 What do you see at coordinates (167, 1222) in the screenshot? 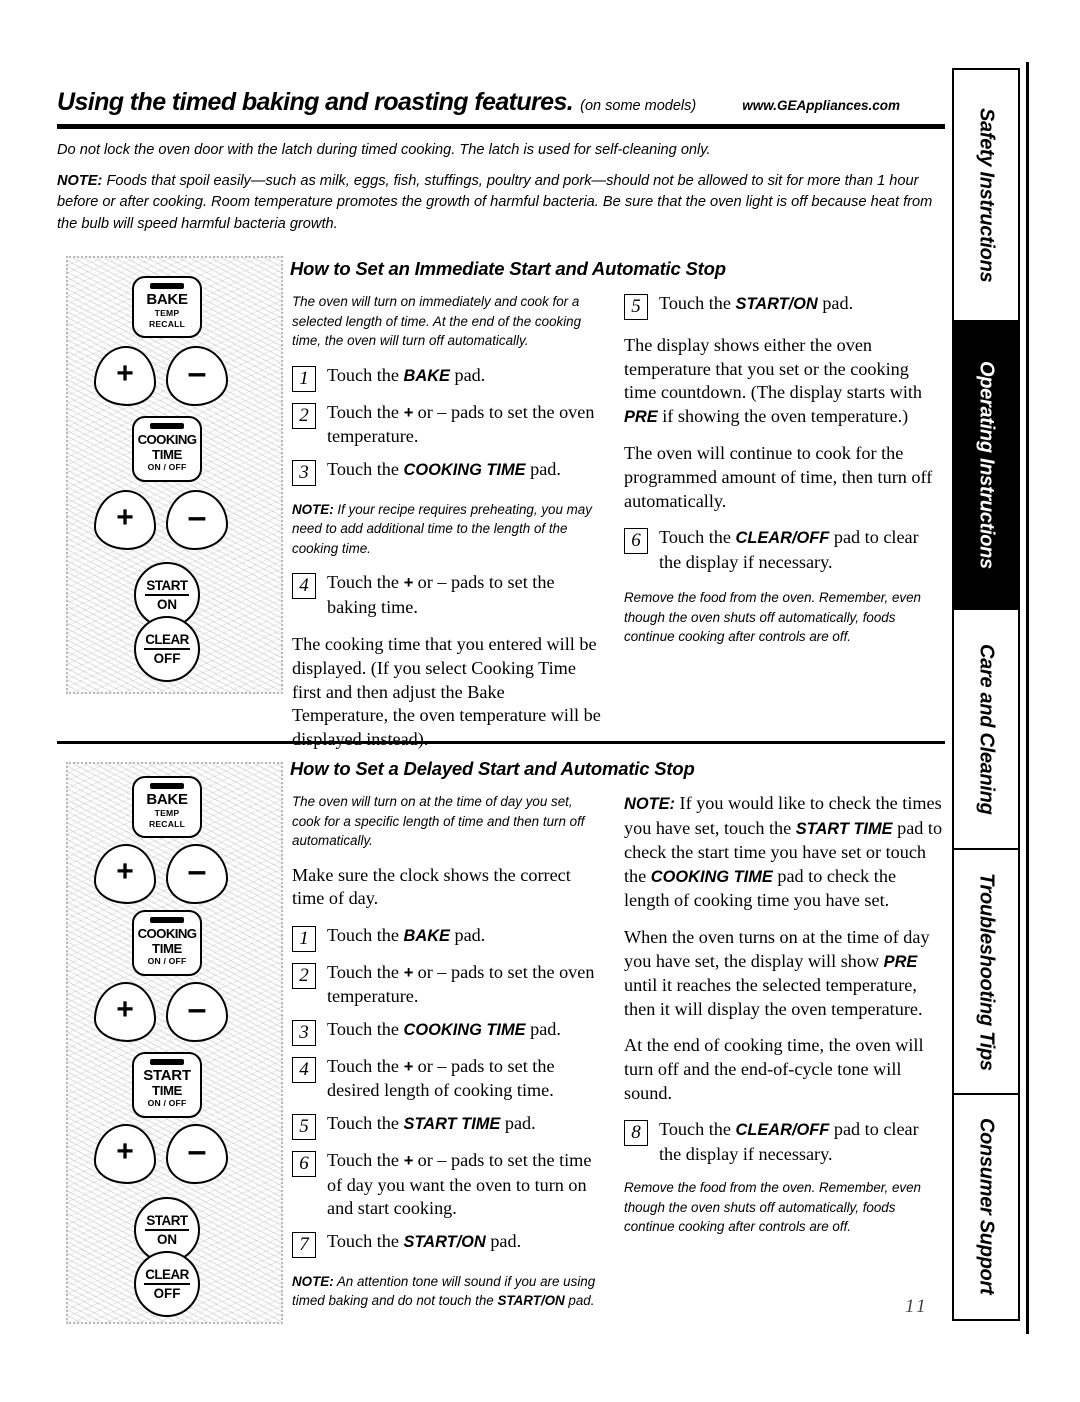
I see `start-on-top-label: START` at bounding box center [167, 1222].